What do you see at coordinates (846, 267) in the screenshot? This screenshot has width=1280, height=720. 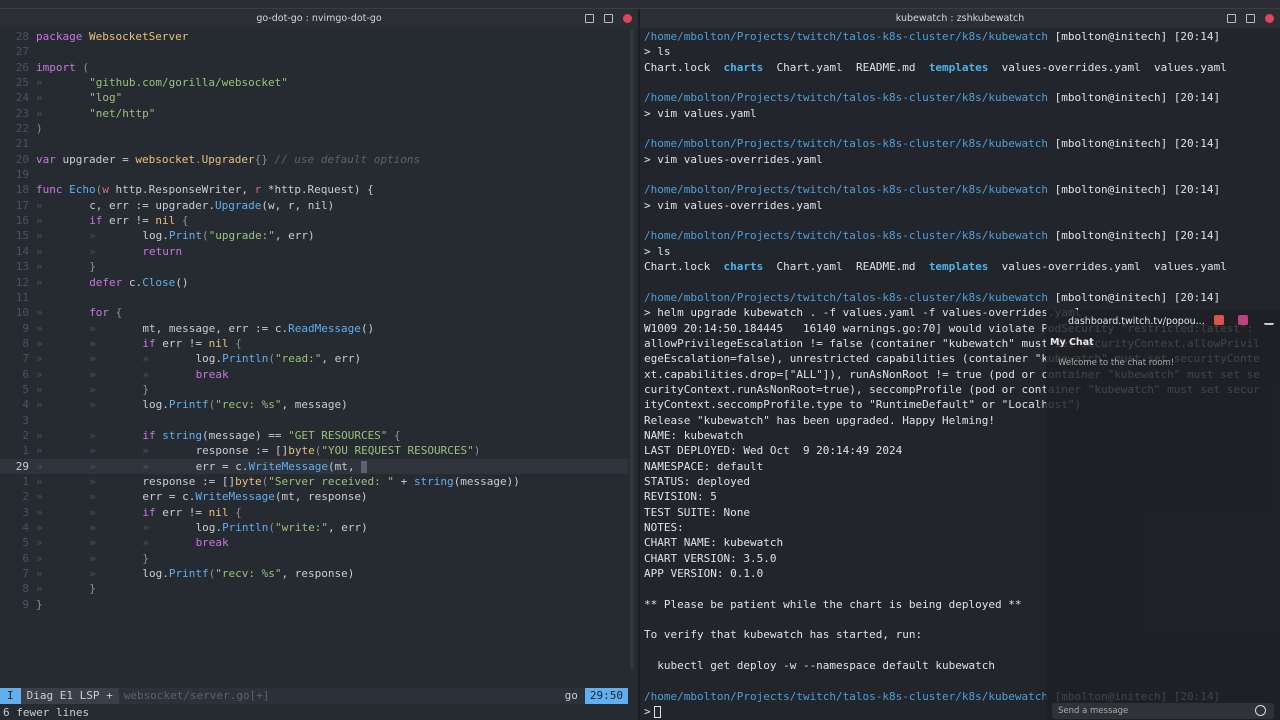 I see `terminal-text: Chart.yaml README.md` at bounding box center [846, 267].